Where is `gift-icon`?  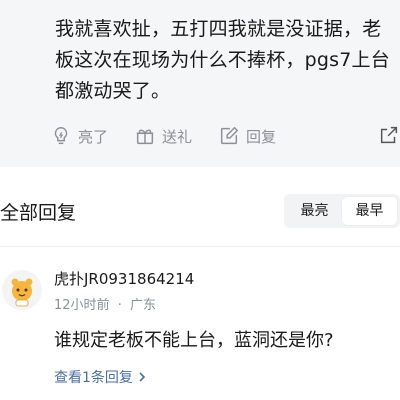 gift-icon is located at coordinates (145, 137).